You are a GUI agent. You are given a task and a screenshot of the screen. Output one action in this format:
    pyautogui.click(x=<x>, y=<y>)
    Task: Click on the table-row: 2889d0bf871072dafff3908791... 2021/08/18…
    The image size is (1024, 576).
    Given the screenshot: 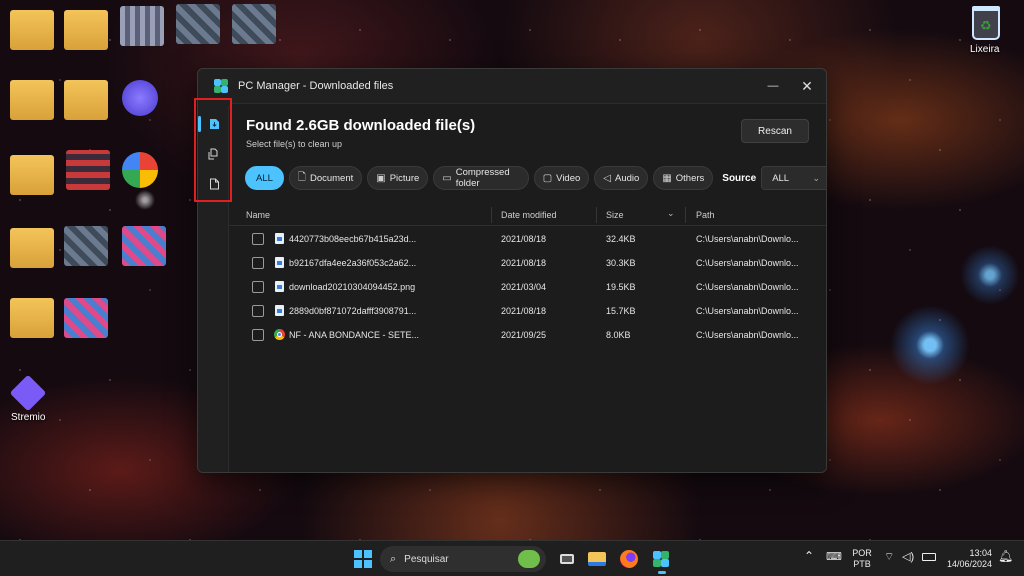 What is the action you would take?
    pyautogui.click(x=527, y=311)
    